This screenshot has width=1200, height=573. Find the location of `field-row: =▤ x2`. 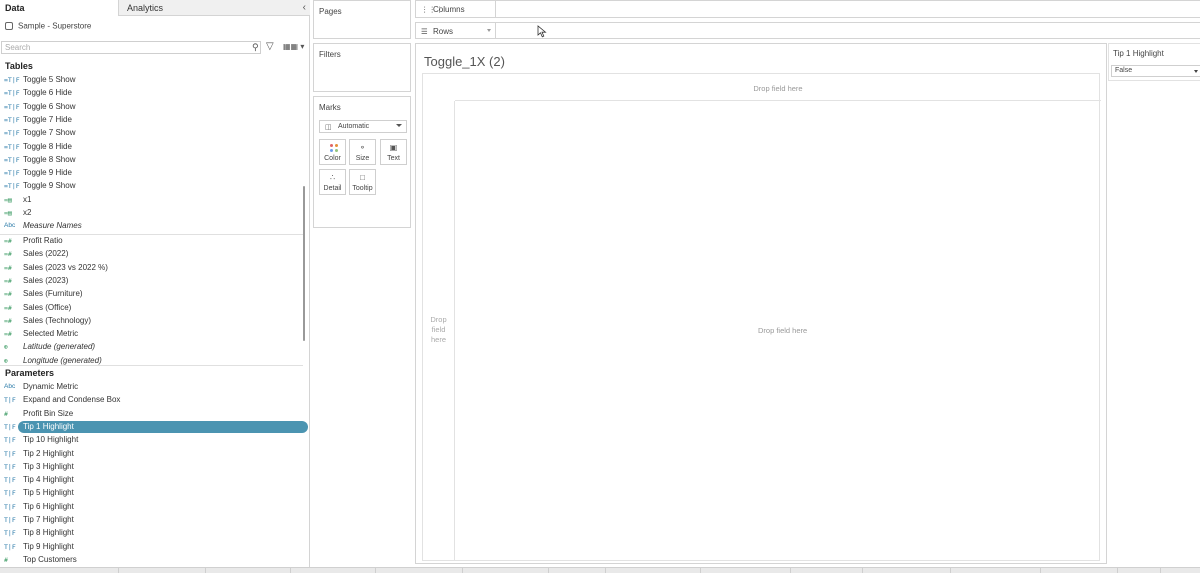

field-row: =▤ x2 is located at coordinates (150, 213).